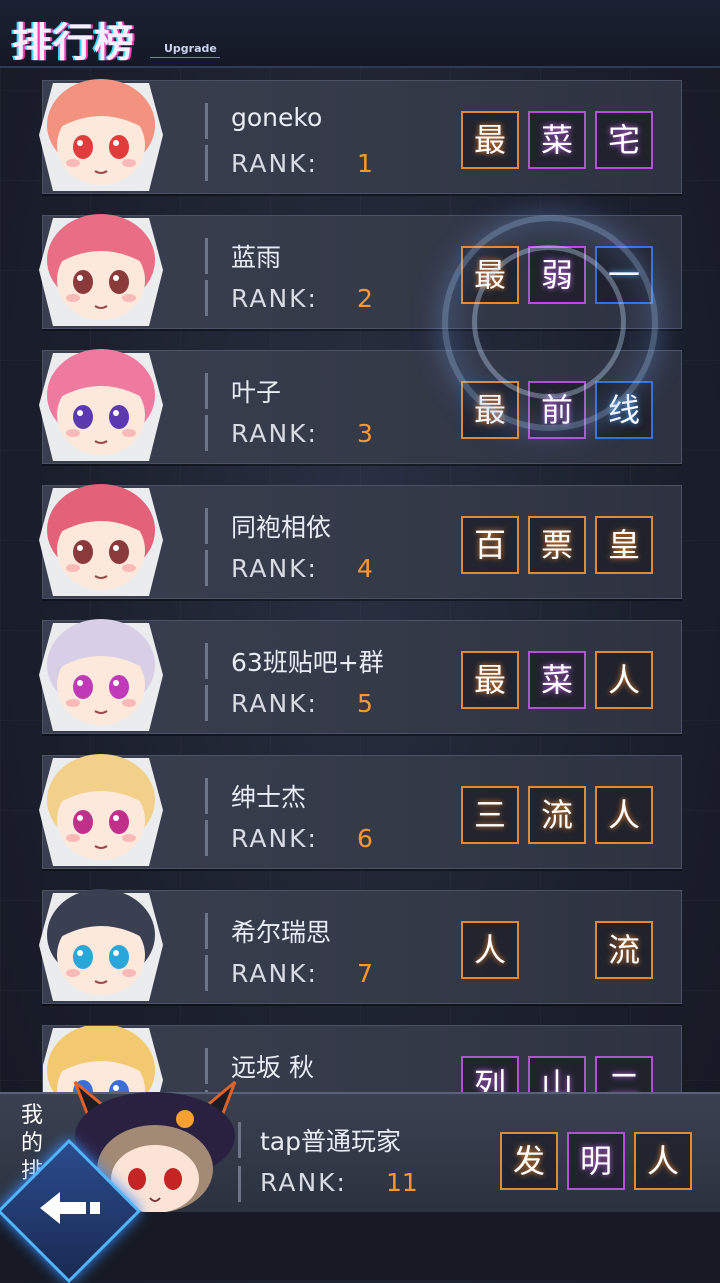 The height and width of the screenshot is (1283, 720). Describe the element at coordinates (73, 43) in the screenshot. I see `page-title: 排行榜` at that location.